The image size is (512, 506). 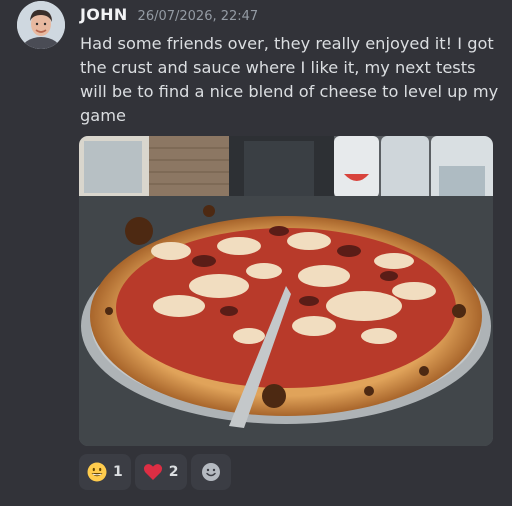 I want to click on reaction-count: 2, so click(x=173, y=472).